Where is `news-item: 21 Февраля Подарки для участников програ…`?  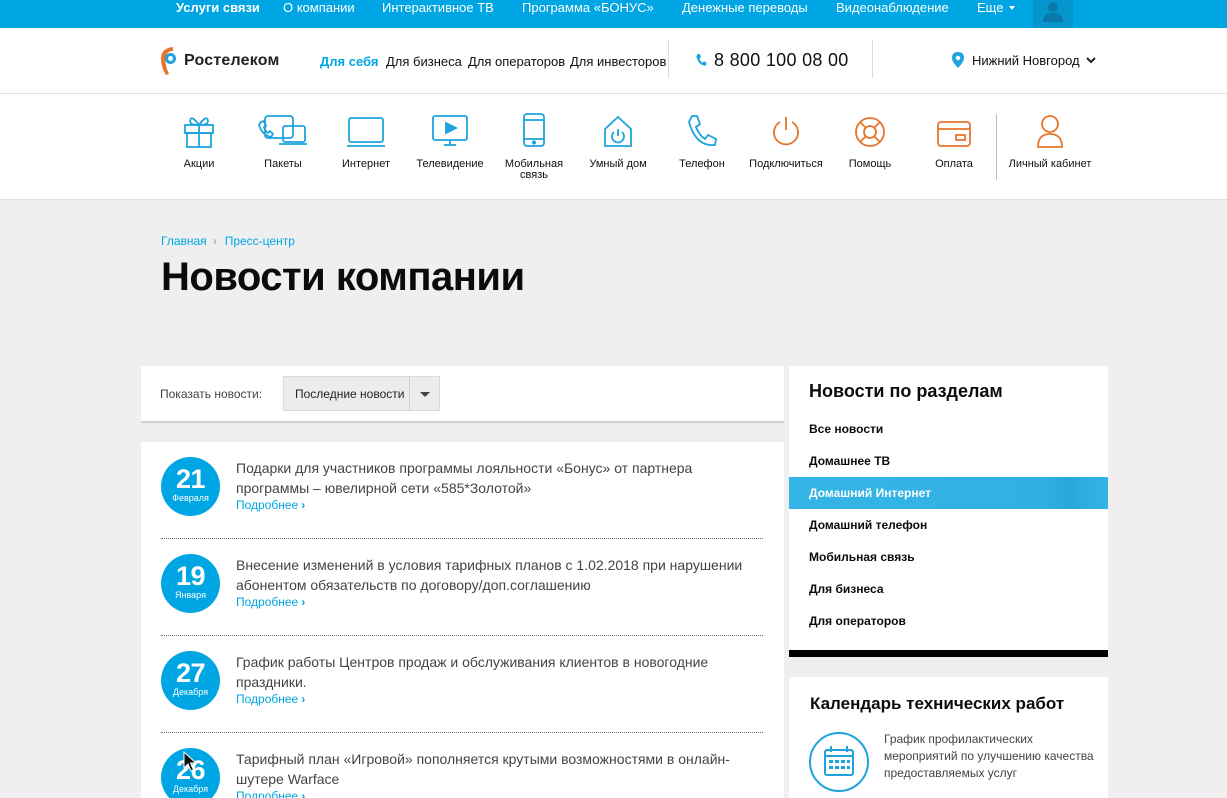 news-item: 21 Февраля Подарки для участников програ… is located at coordinates (462, 490).